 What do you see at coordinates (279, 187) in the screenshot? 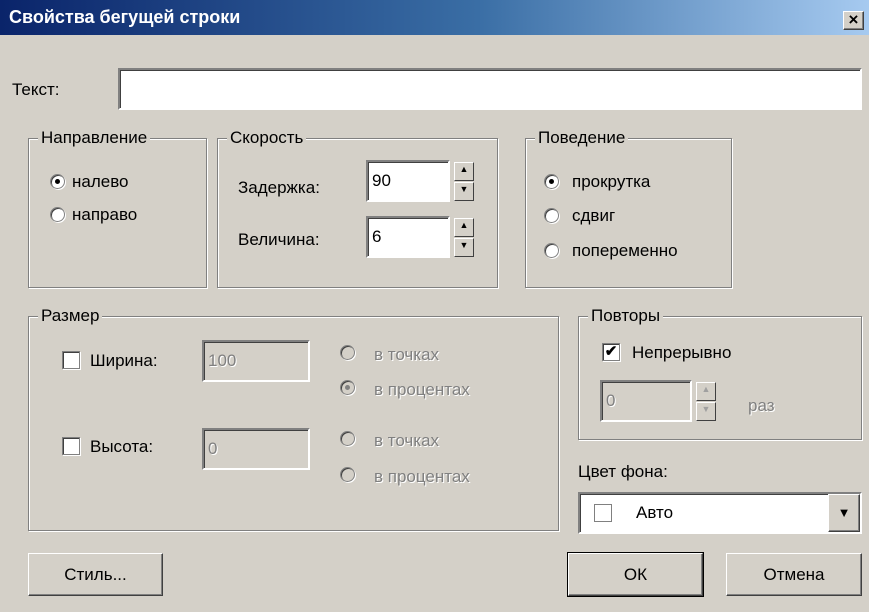
I see `delay-label: Задержка:` at bounding box center [279, 187].